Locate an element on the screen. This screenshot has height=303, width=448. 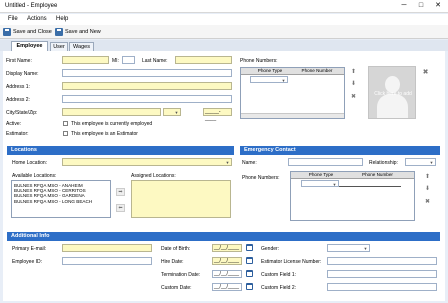
display-name-label: Display Name: is located at coordinates (22, 74).